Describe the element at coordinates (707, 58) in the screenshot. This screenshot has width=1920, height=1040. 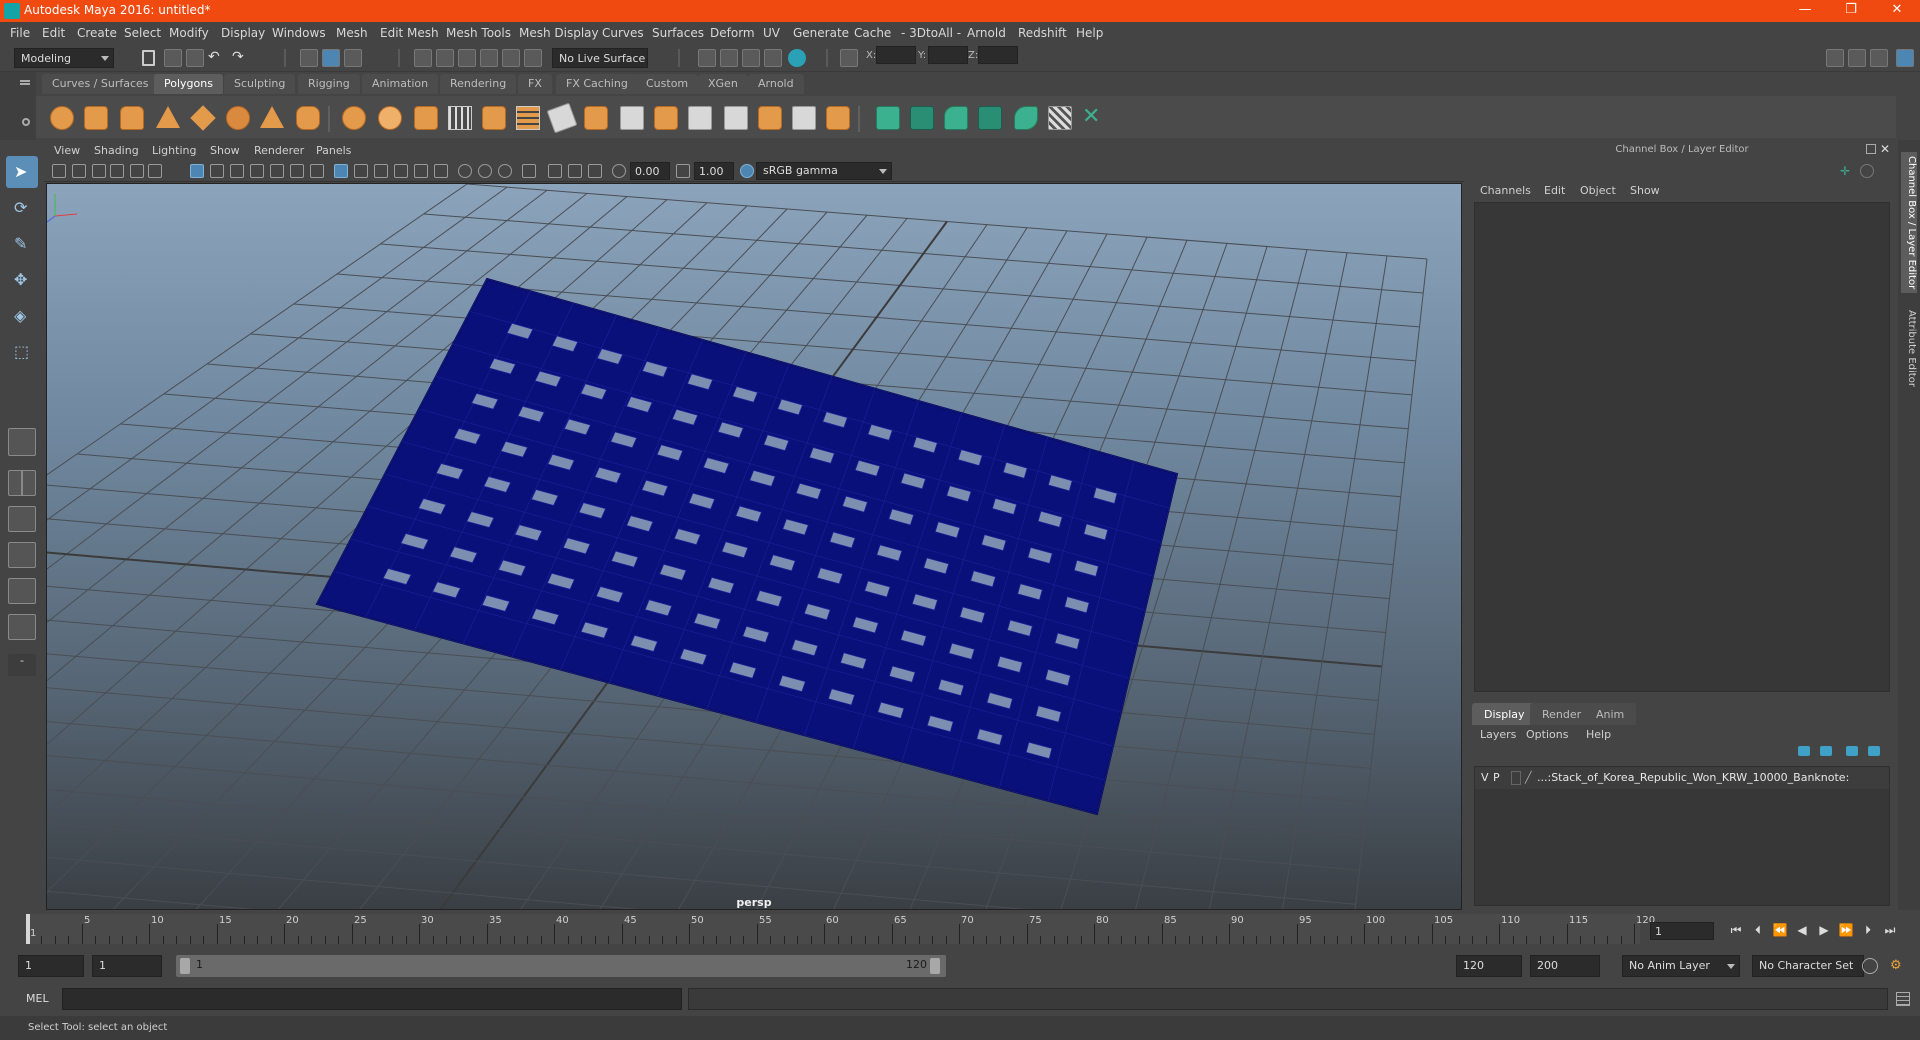
I see `render-settings-icon` at that location.